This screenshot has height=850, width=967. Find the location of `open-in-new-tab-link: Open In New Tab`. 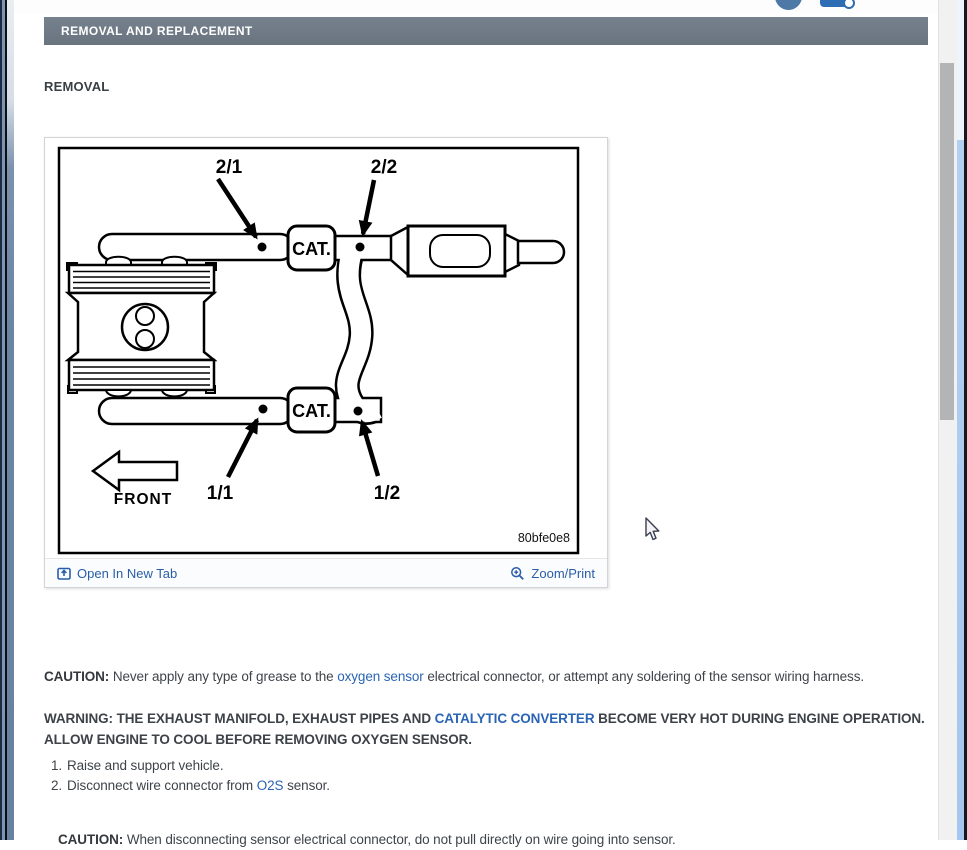

open-in-new-tab-link: Open In New Tab is located at coordinates (117, 573).